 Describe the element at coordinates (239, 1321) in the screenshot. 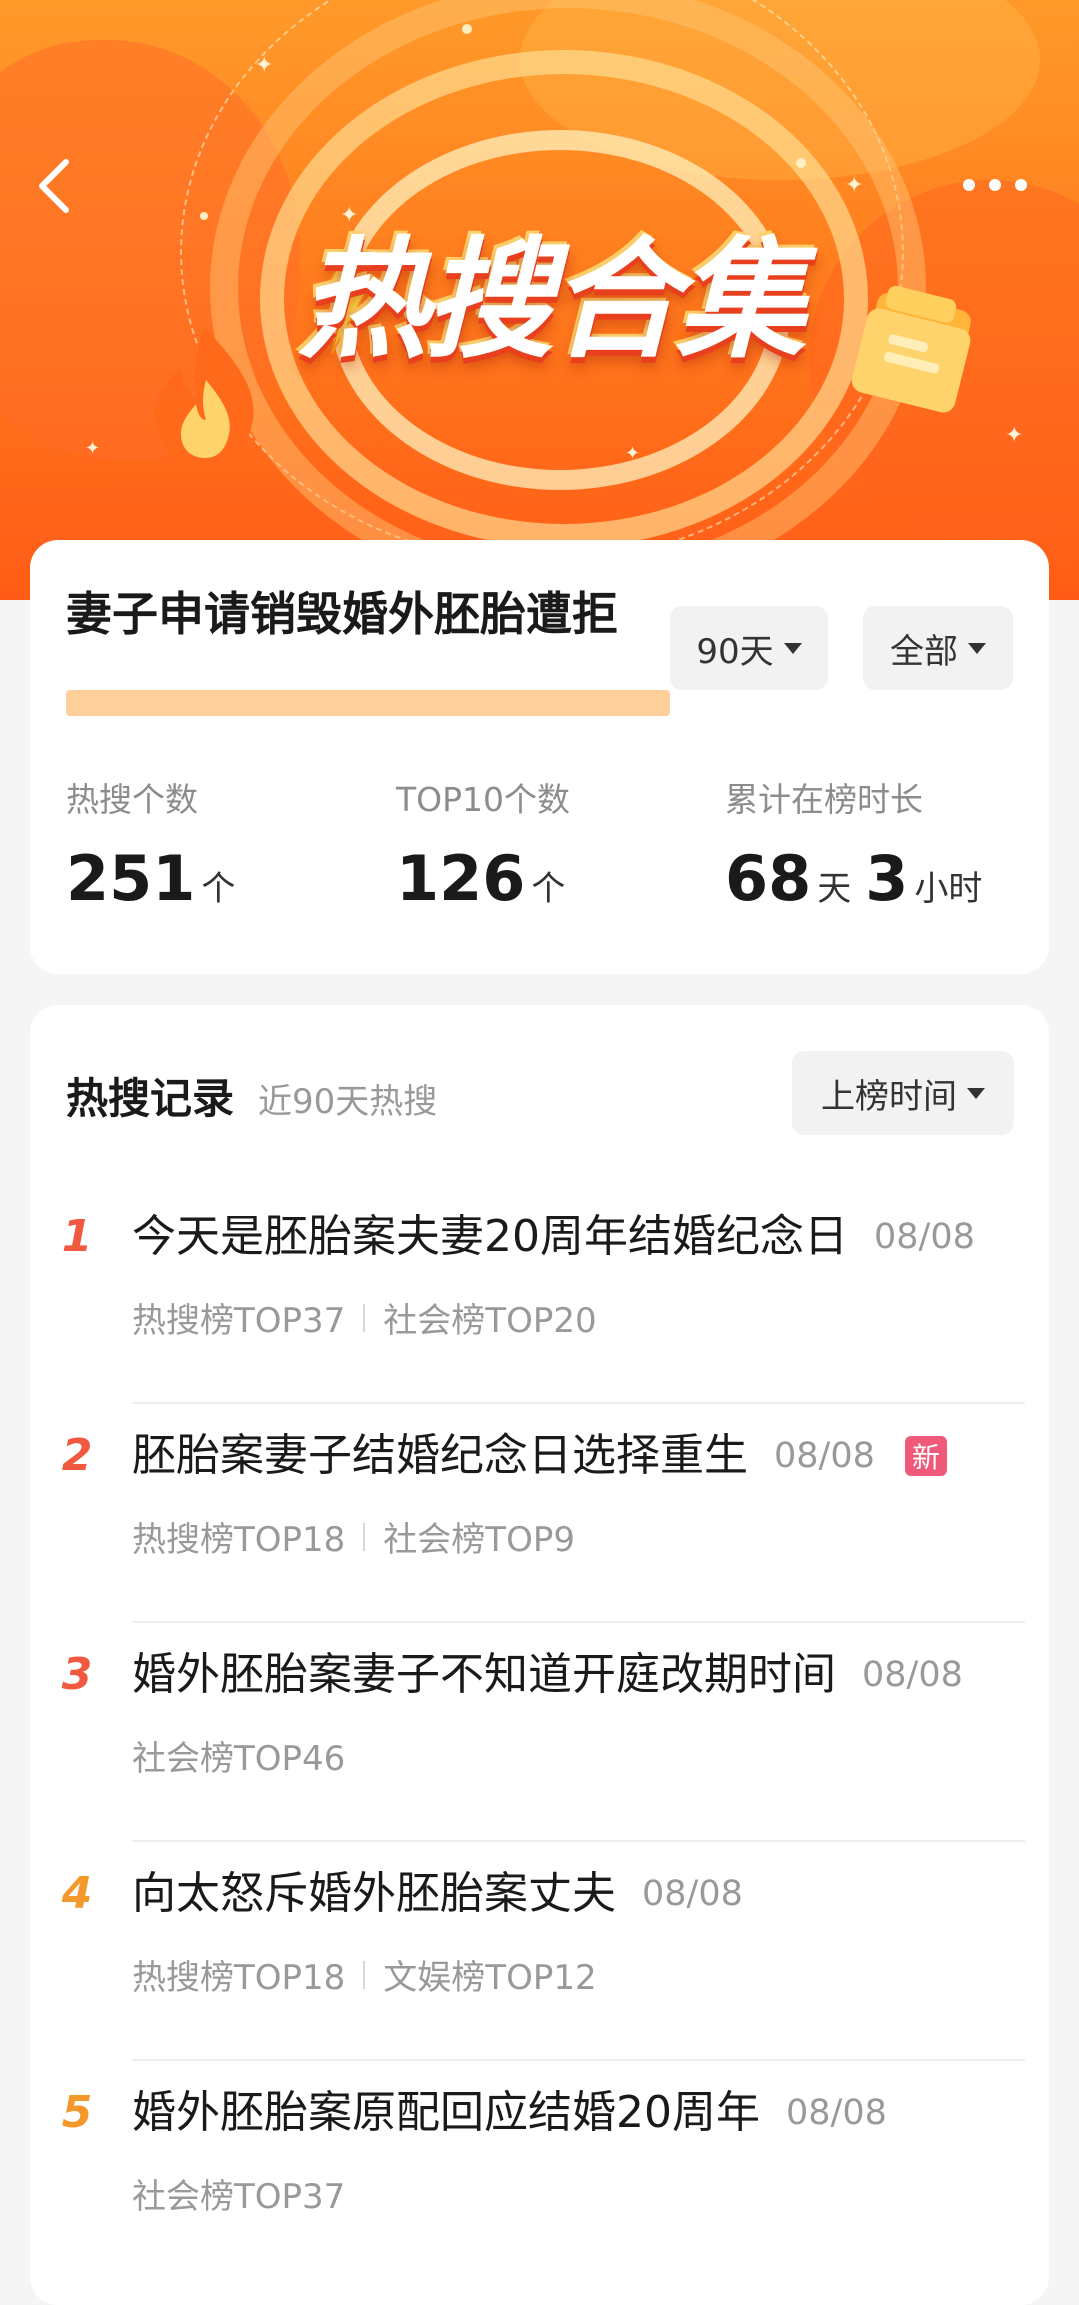

I see `item-tag: 热搜榜TOP37` at that location.